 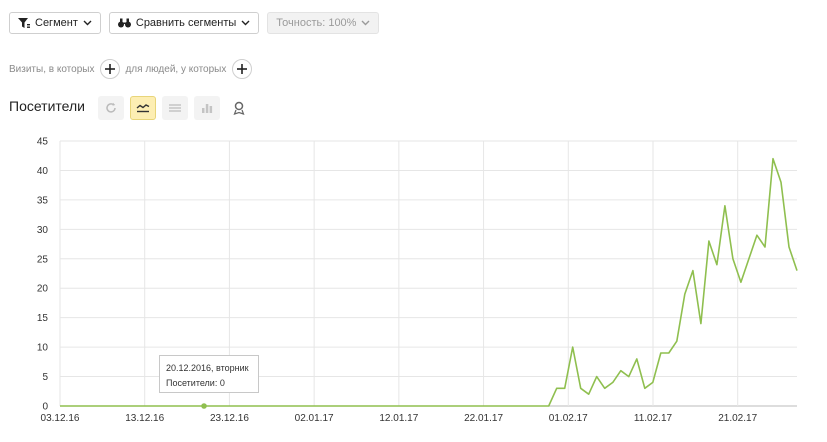 I want to click on segment-button-label: Сегмент, so click(x=56, y=23).